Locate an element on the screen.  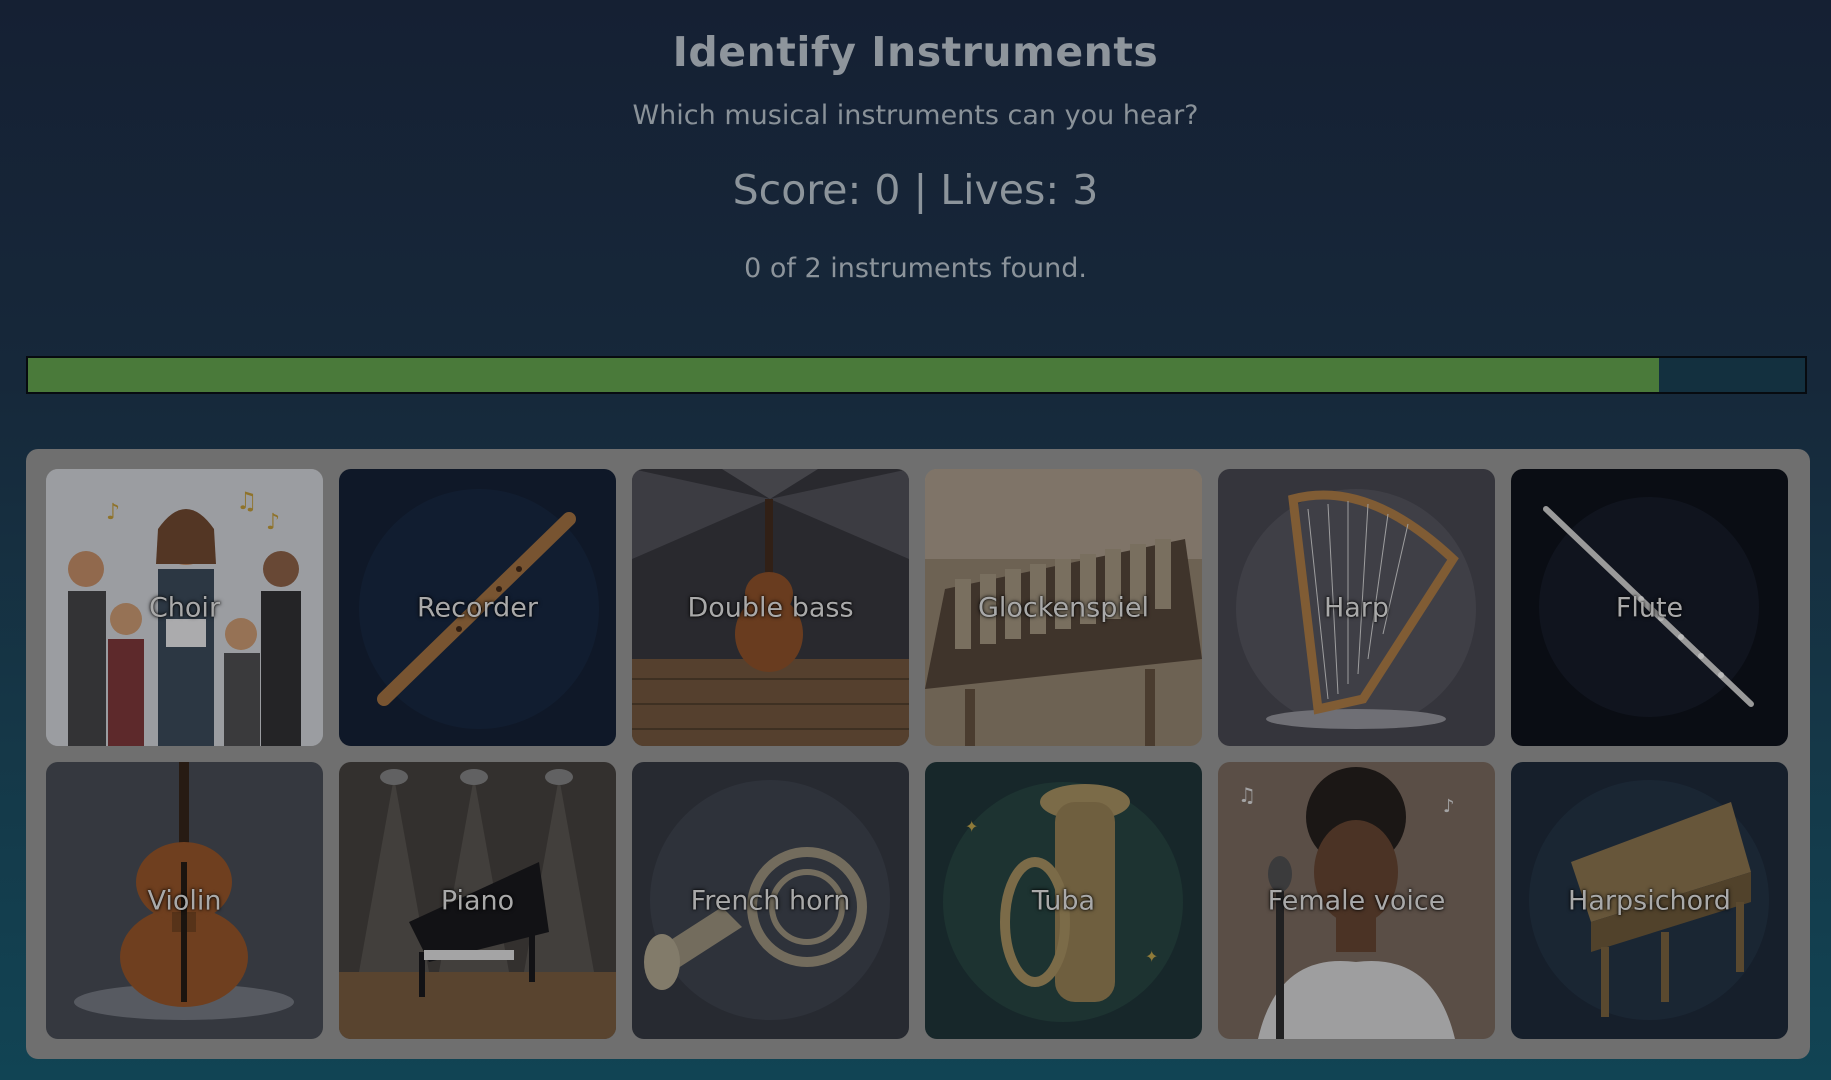
card-label: Flute is located at coordinates (1649, 607).